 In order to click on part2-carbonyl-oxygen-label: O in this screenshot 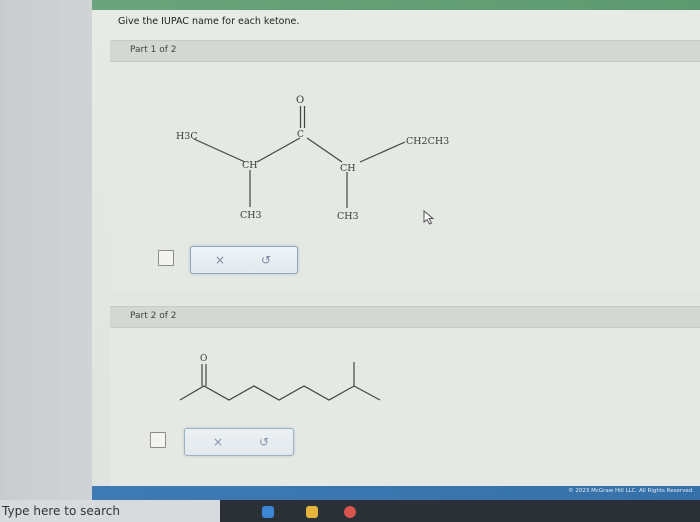, I will do `click(203, 359)`.